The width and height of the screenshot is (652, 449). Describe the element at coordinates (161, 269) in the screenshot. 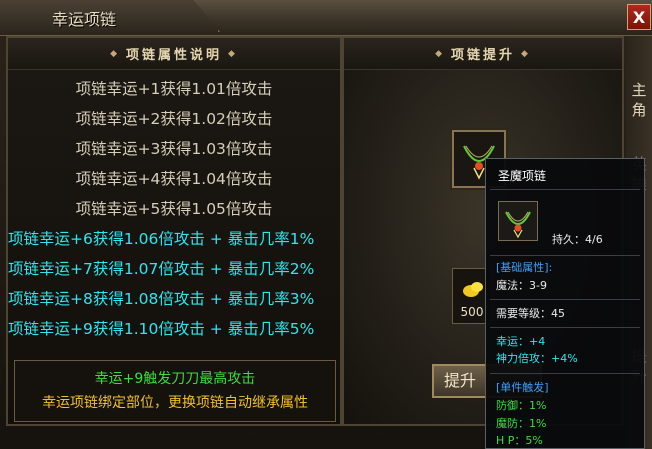

I see `crit-attribute-line: 项链幸运+7获得1.07倍攻击 + 暴击几率2%` at that location.